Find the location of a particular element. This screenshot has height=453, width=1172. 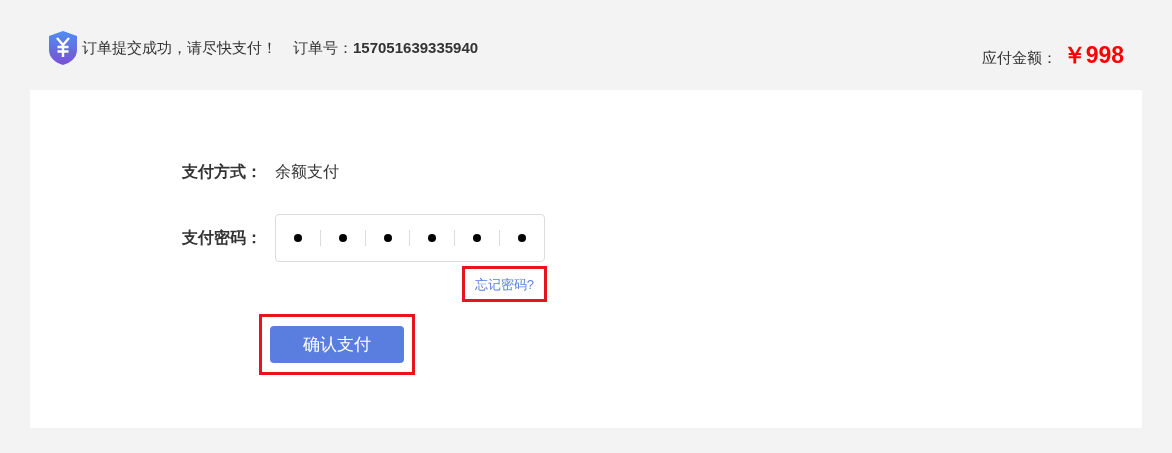

success-message: 订单提交成功，请尽快支付！ is located at coordinates (179, 47).